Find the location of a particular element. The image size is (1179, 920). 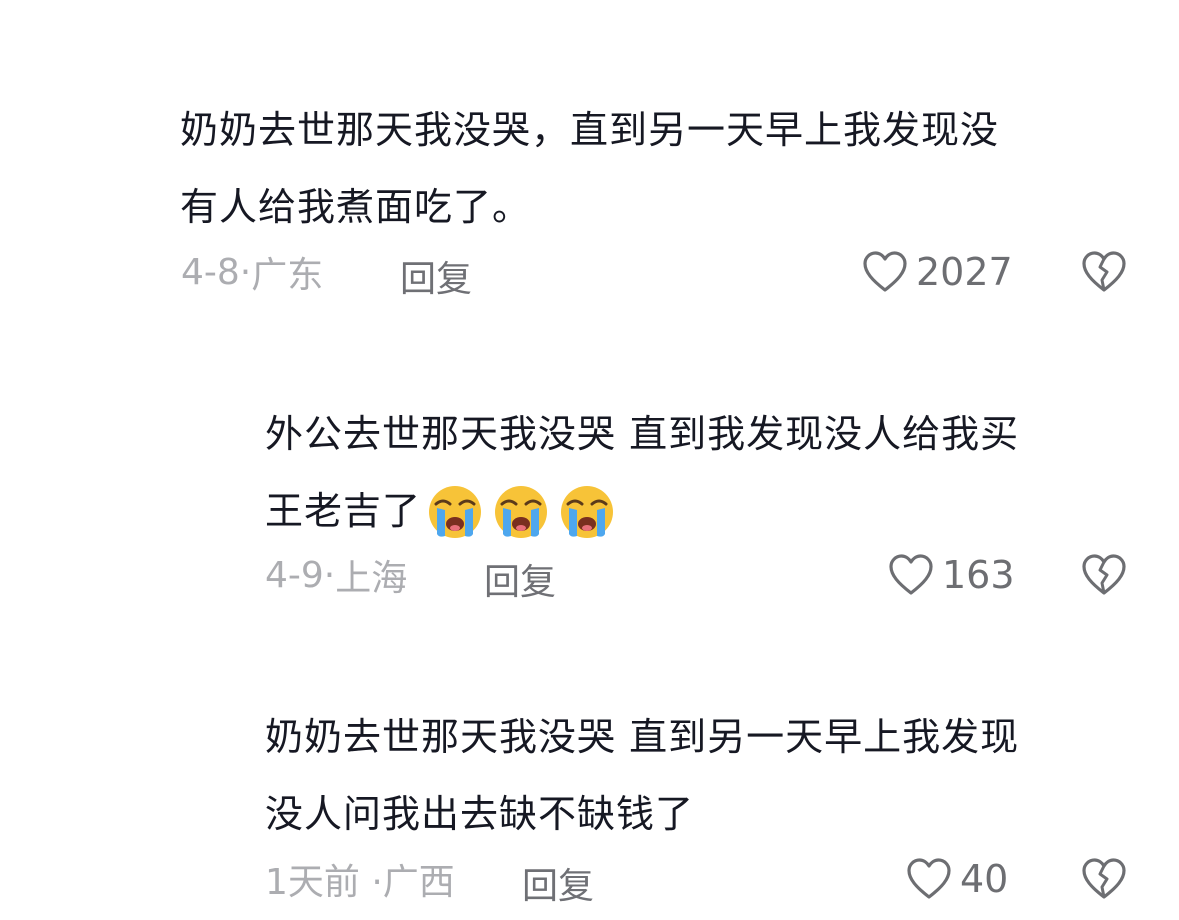

comment-meta: 4-8· 广东 is located at coordinates (252, 272).